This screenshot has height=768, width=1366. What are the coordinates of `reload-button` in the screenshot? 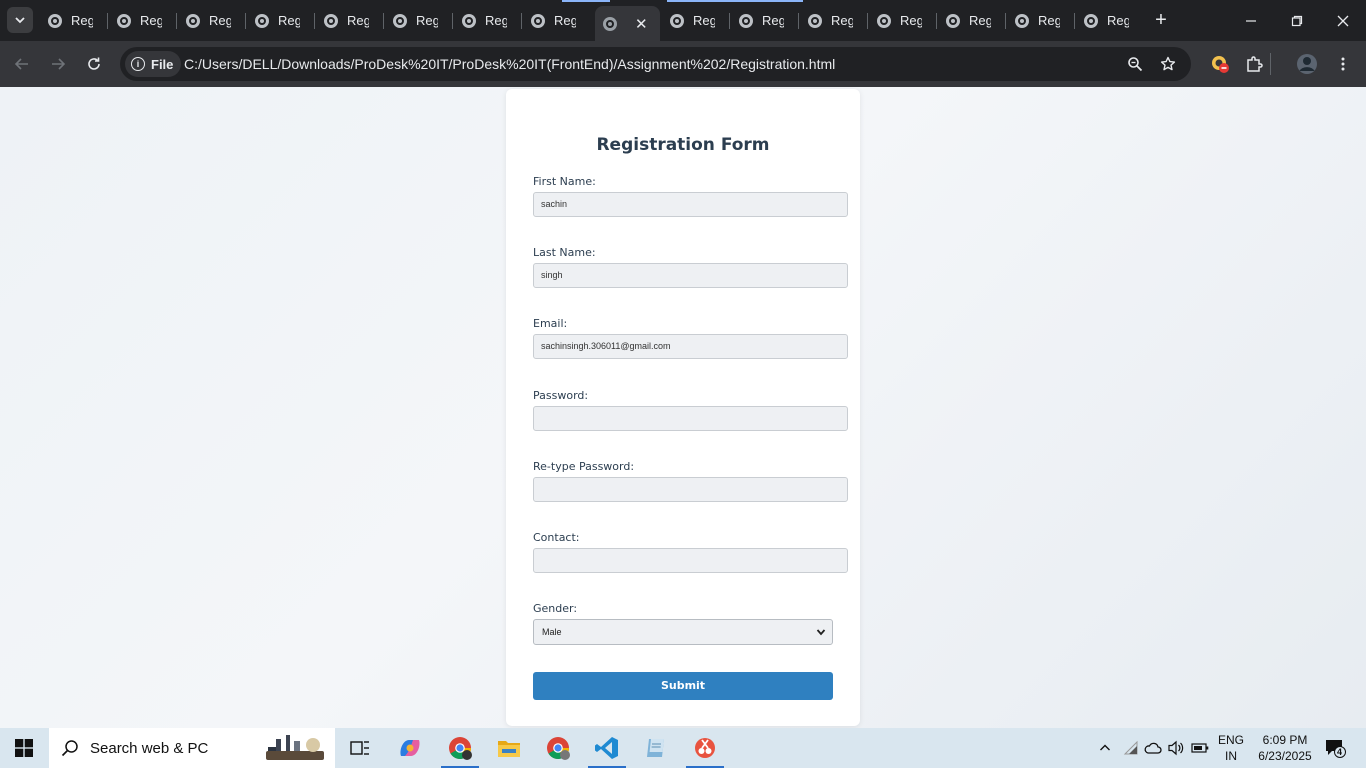 It's located at (94, 64).